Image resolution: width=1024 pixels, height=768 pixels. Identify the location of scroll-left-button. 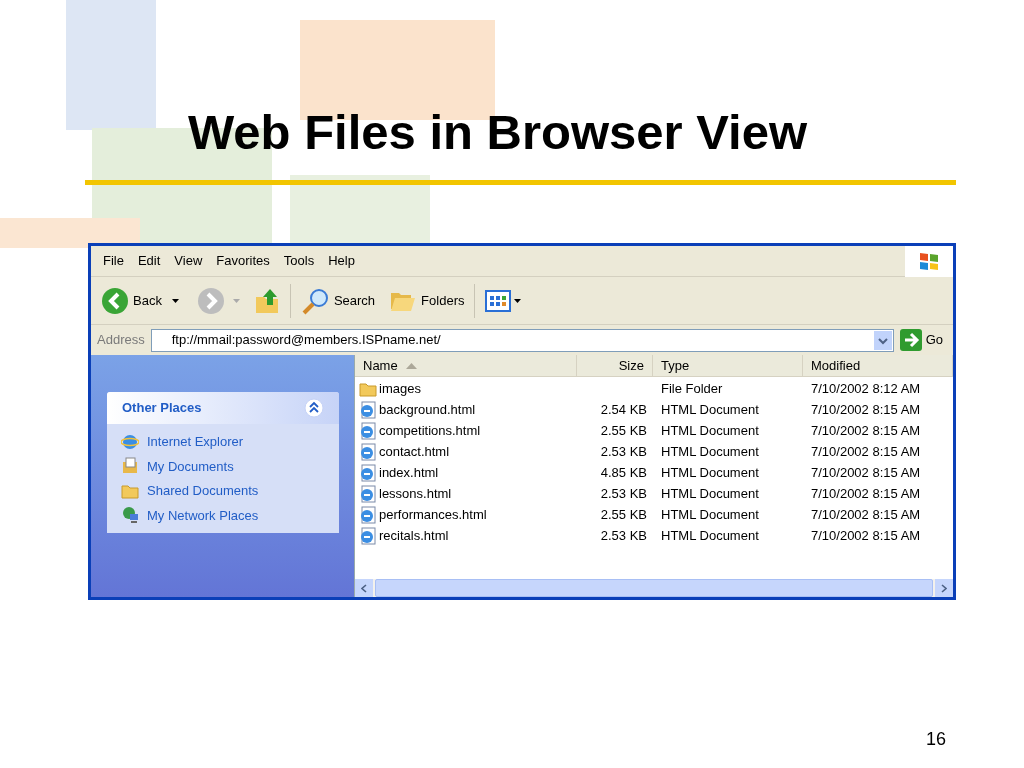
(364, 588).